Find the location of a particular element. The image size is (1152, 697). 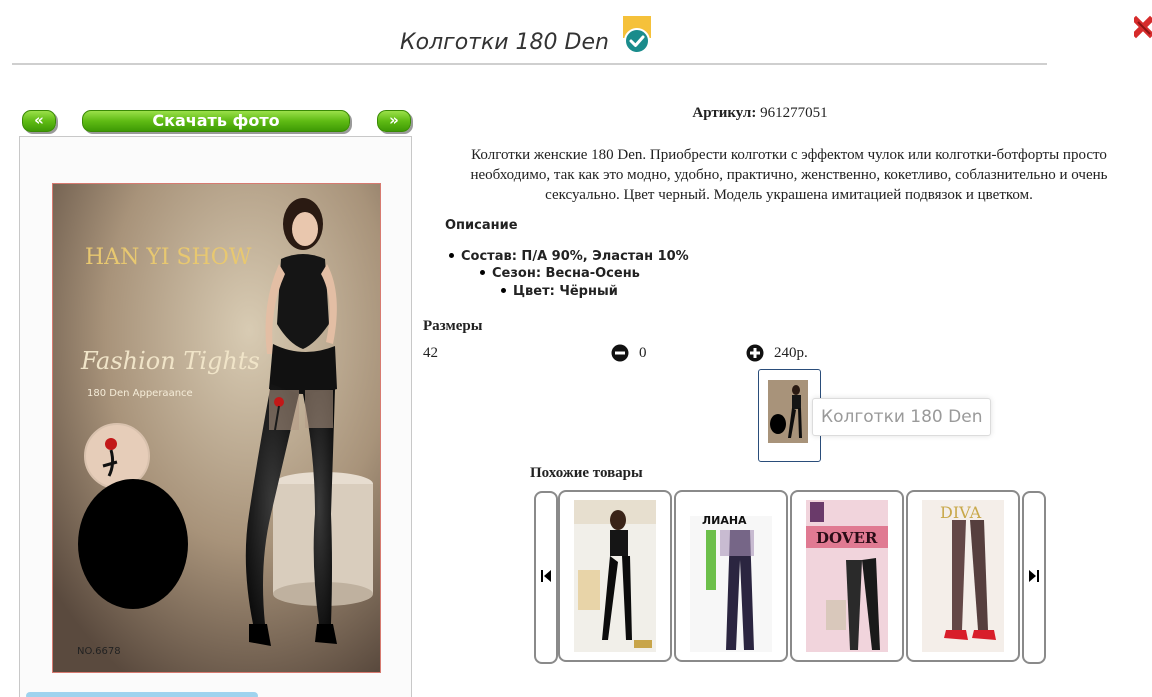

verified-badge-icon is located at coordinates (637, 36).